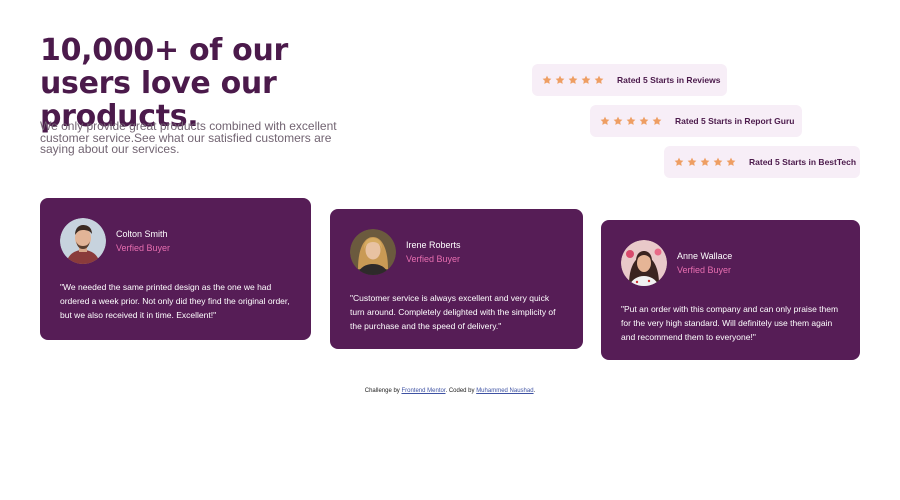  What do you see at coordinates (433, 252) in the screenshot?
I see `testimonial-identity: Irene Roberts Verfied Buyer` at bounding box center [433, 252].